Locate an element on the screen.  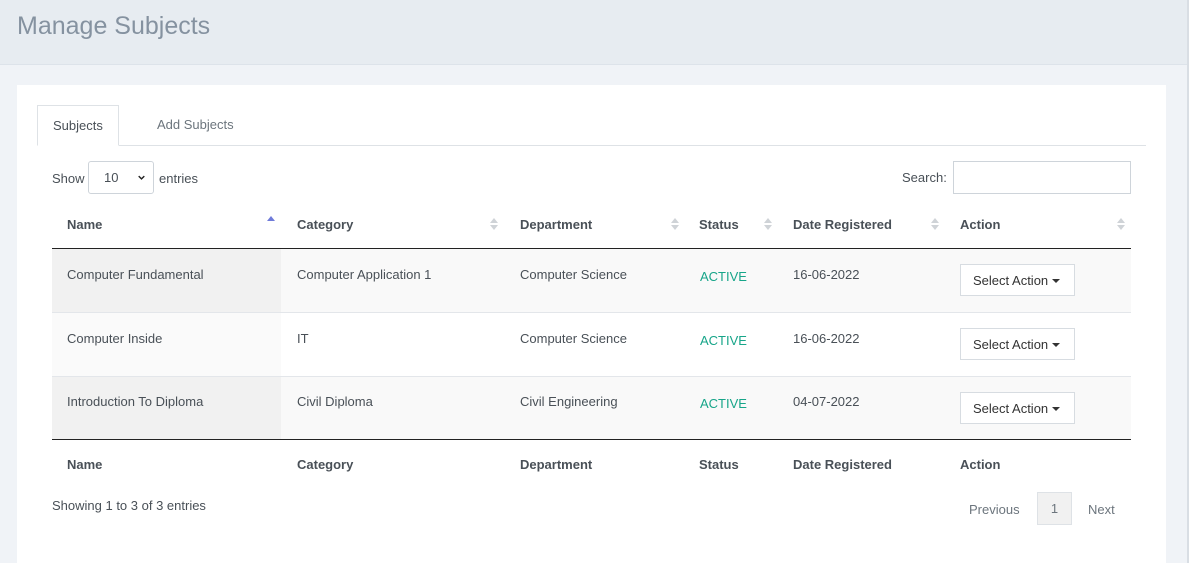
subject-name: Introduction To Diploma is located at coordinates (135, 401).